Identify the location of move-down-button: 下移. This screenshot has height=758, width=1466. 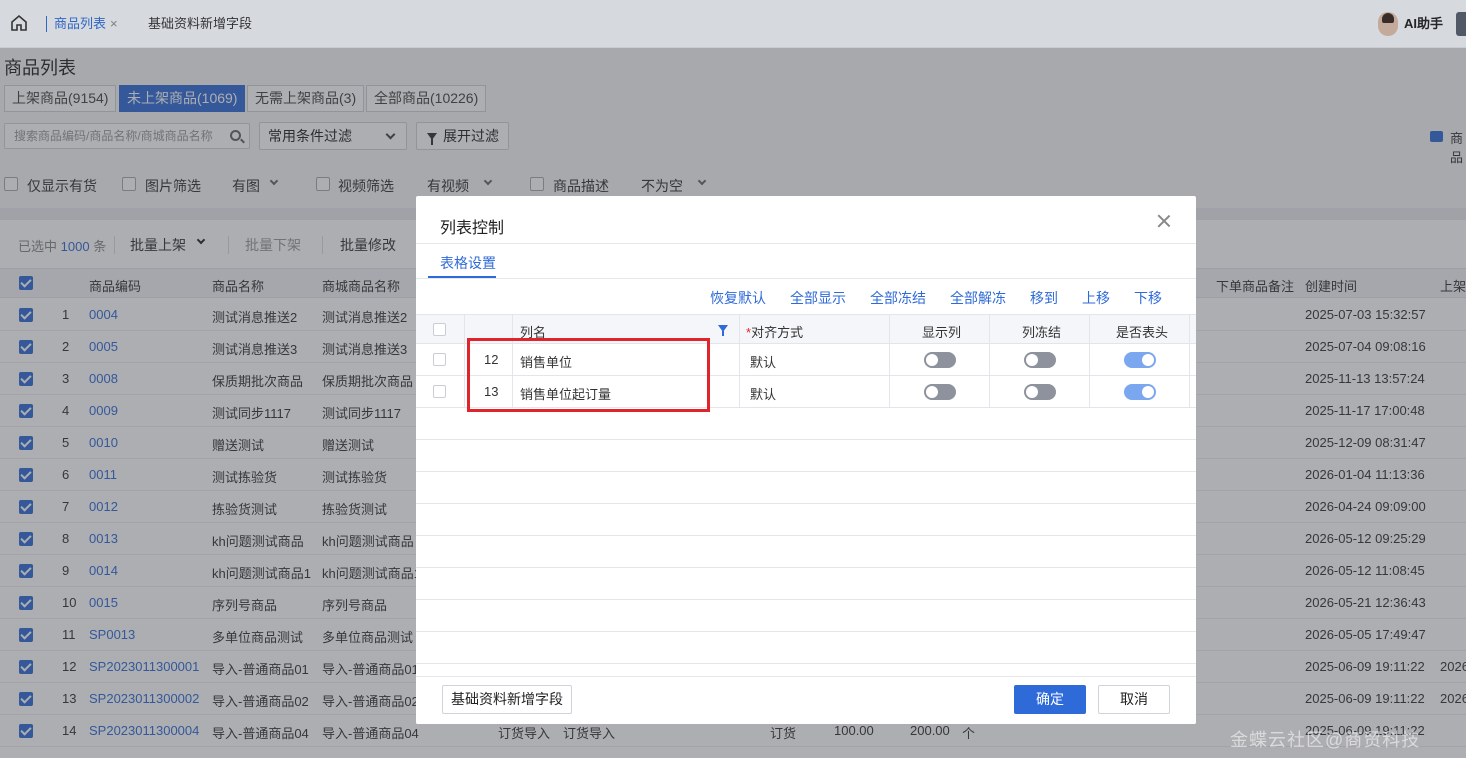
(1148, 298).